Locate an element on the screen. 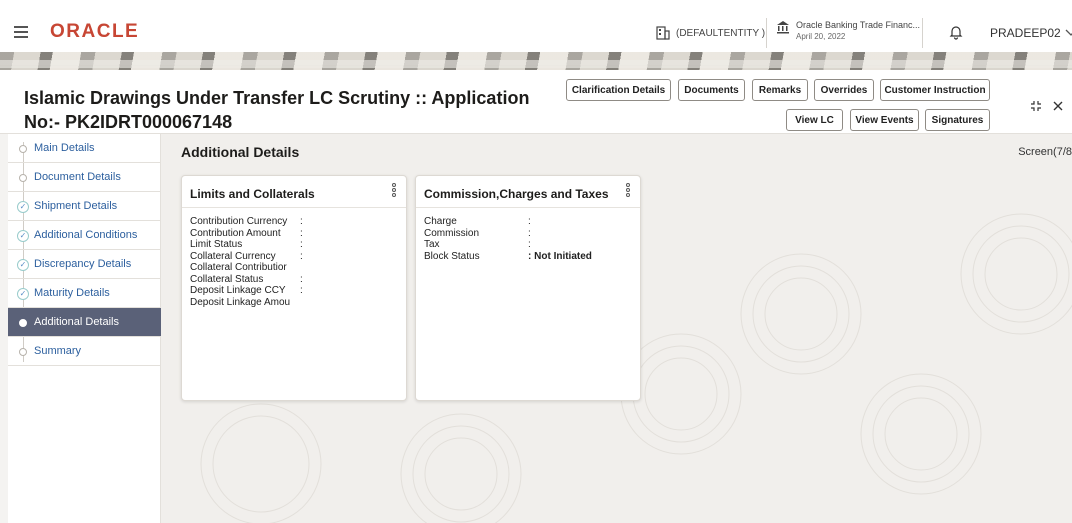 This screenshot has width=1072, height=523. sidebar-item-additional-conditions: ✓ Additional Conditions is located at coordinates (84, 235).